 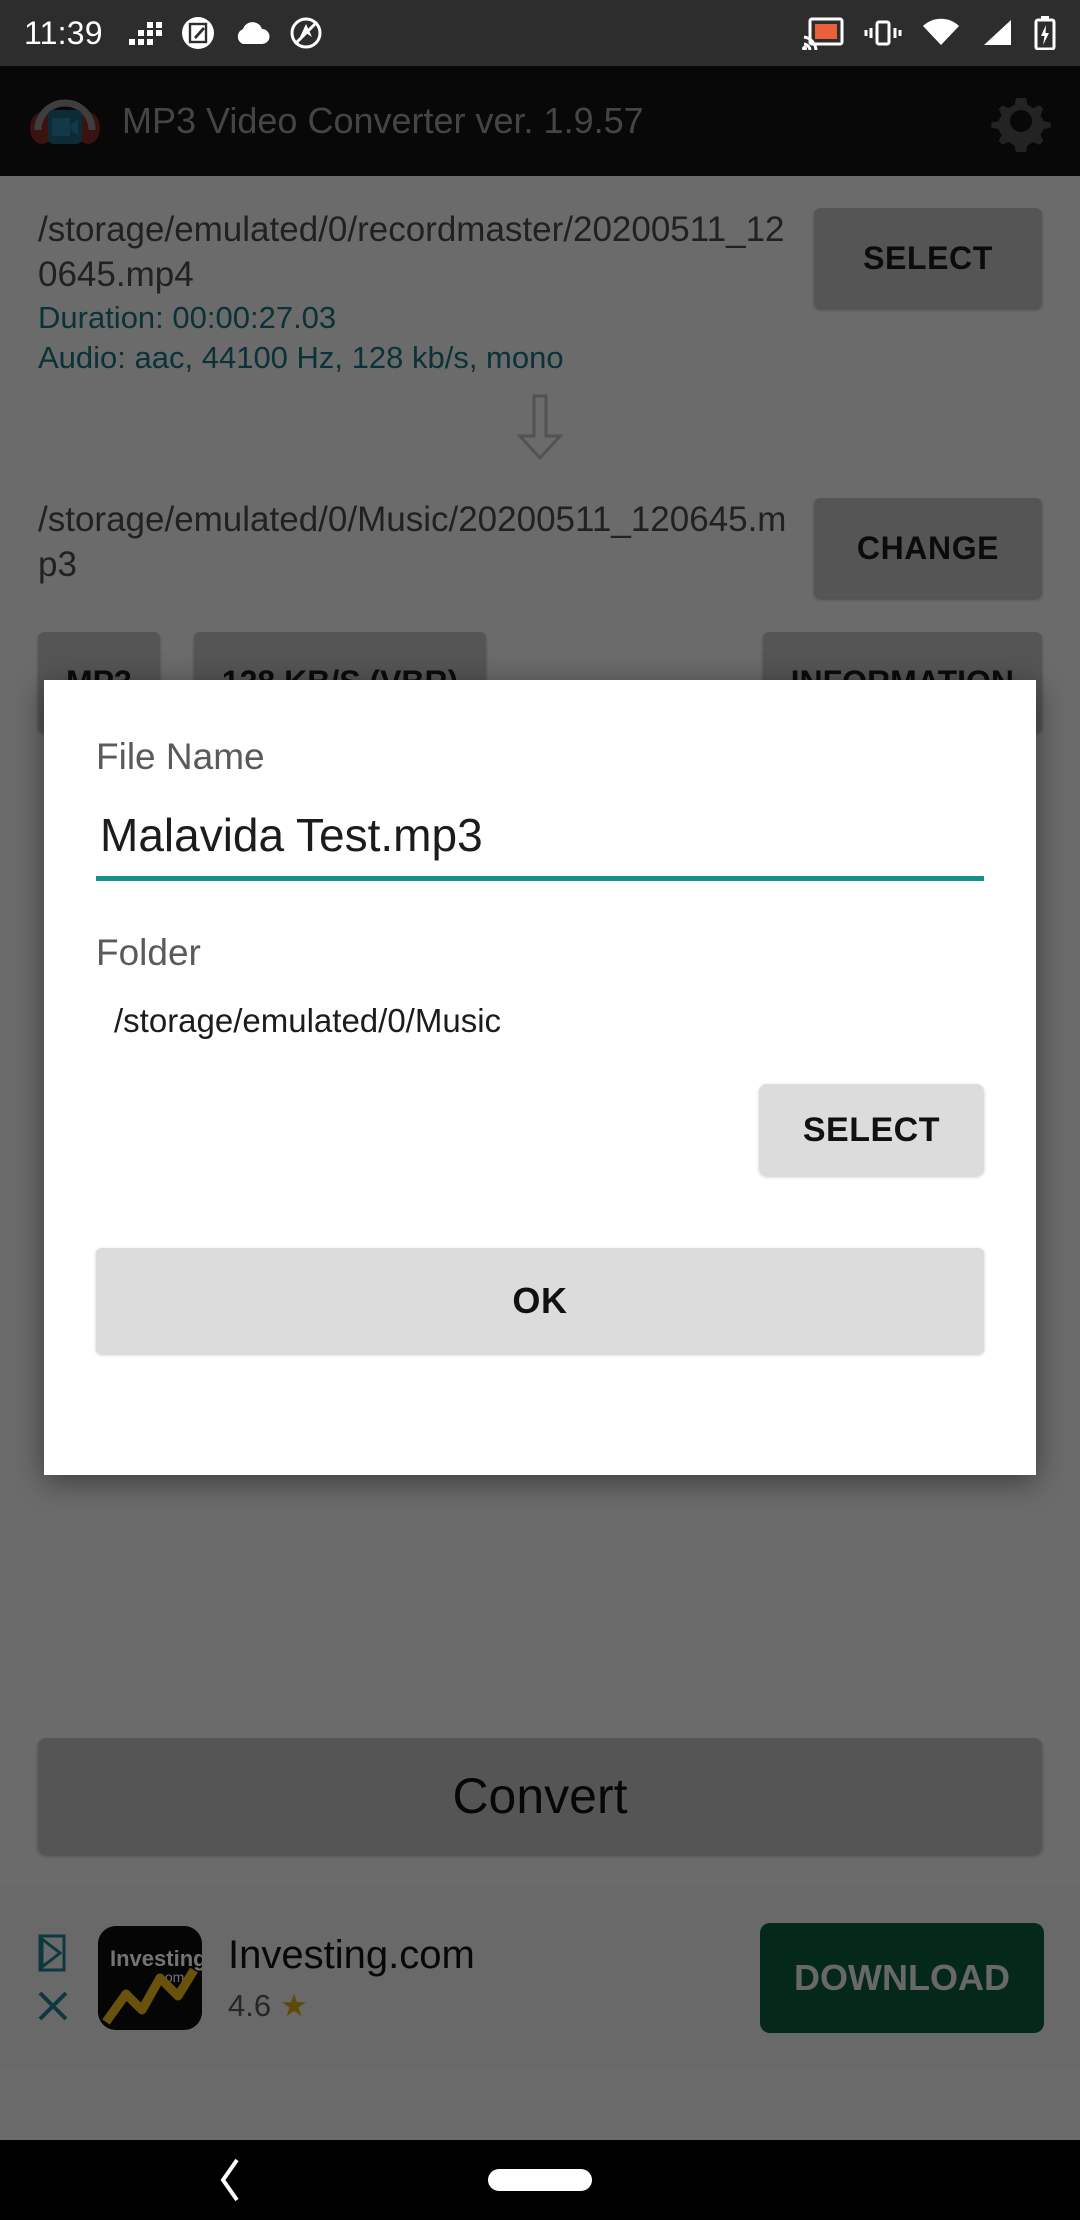 What do you see at coordinates (351, 1978) in the screenshot?
I see `ad-info: Investing.com 4.6 ★` at bounding box center [351, 1978].